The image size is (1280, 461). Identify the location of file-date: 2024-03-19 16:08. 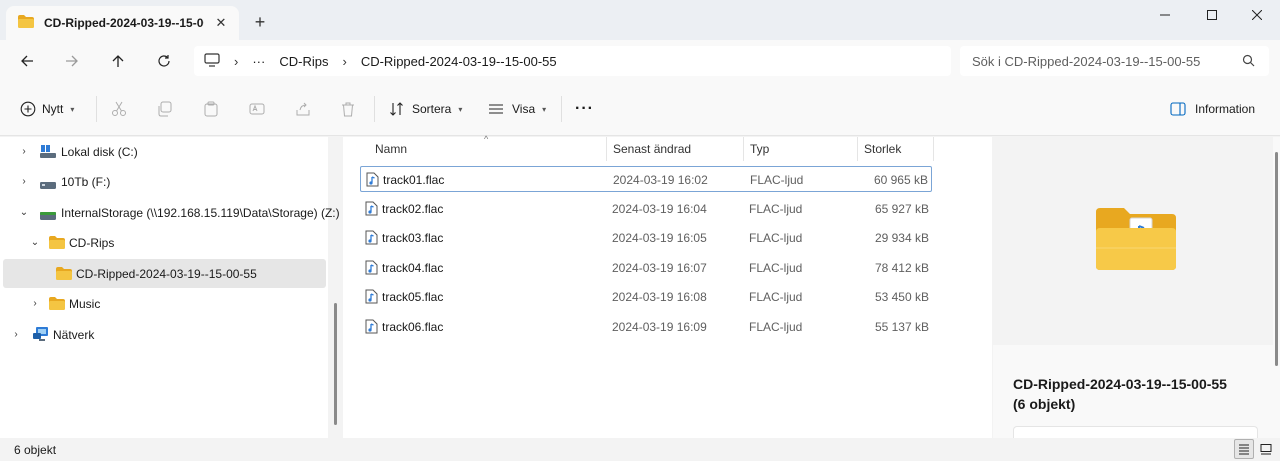
(659, 297).